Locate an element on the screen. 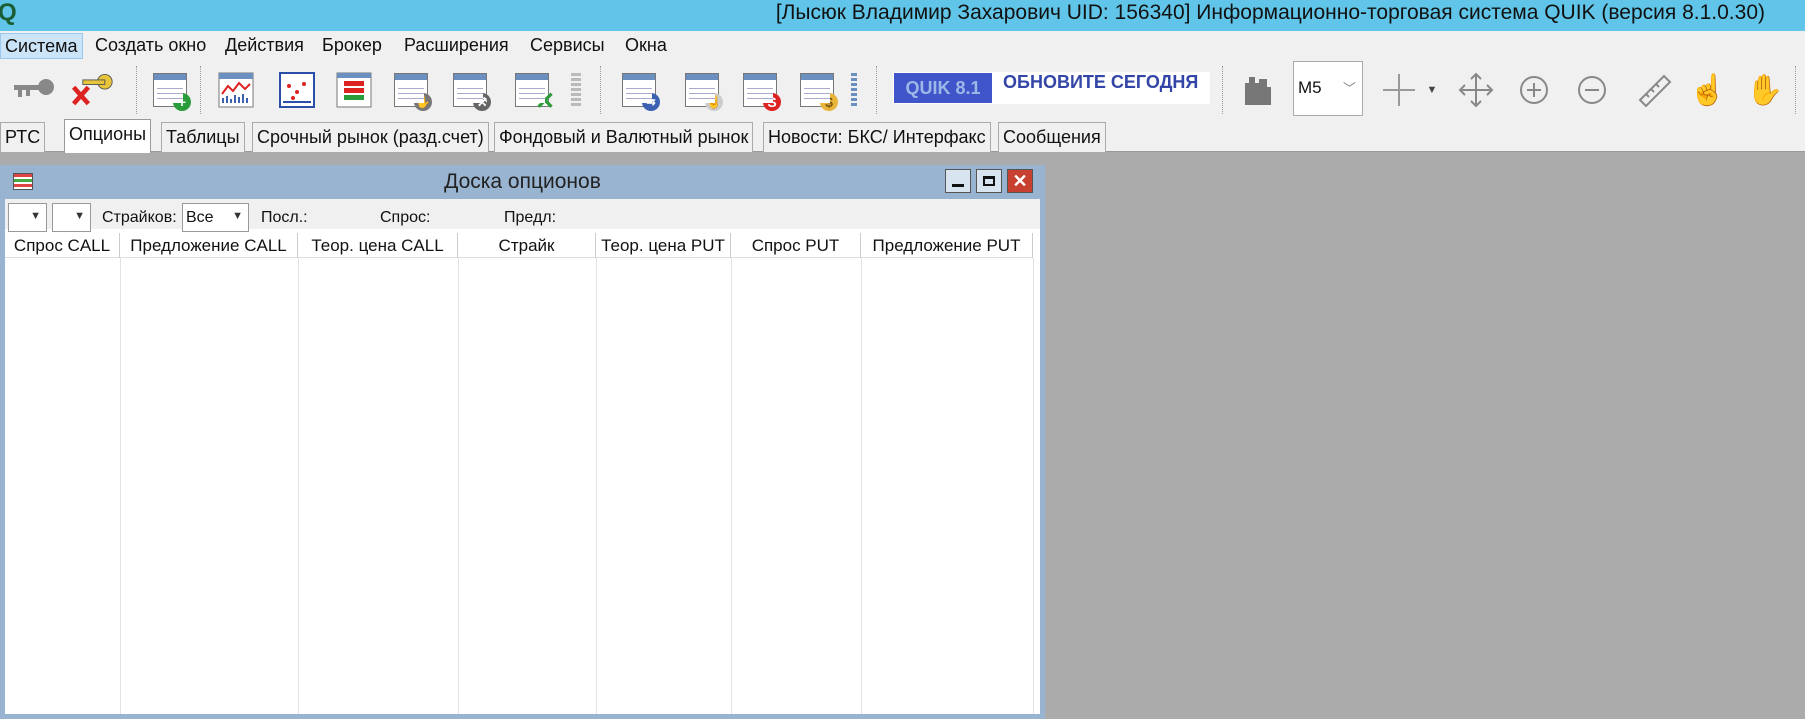  chevron-down-icon: ﹀ is located at coordinates (1349, 88).